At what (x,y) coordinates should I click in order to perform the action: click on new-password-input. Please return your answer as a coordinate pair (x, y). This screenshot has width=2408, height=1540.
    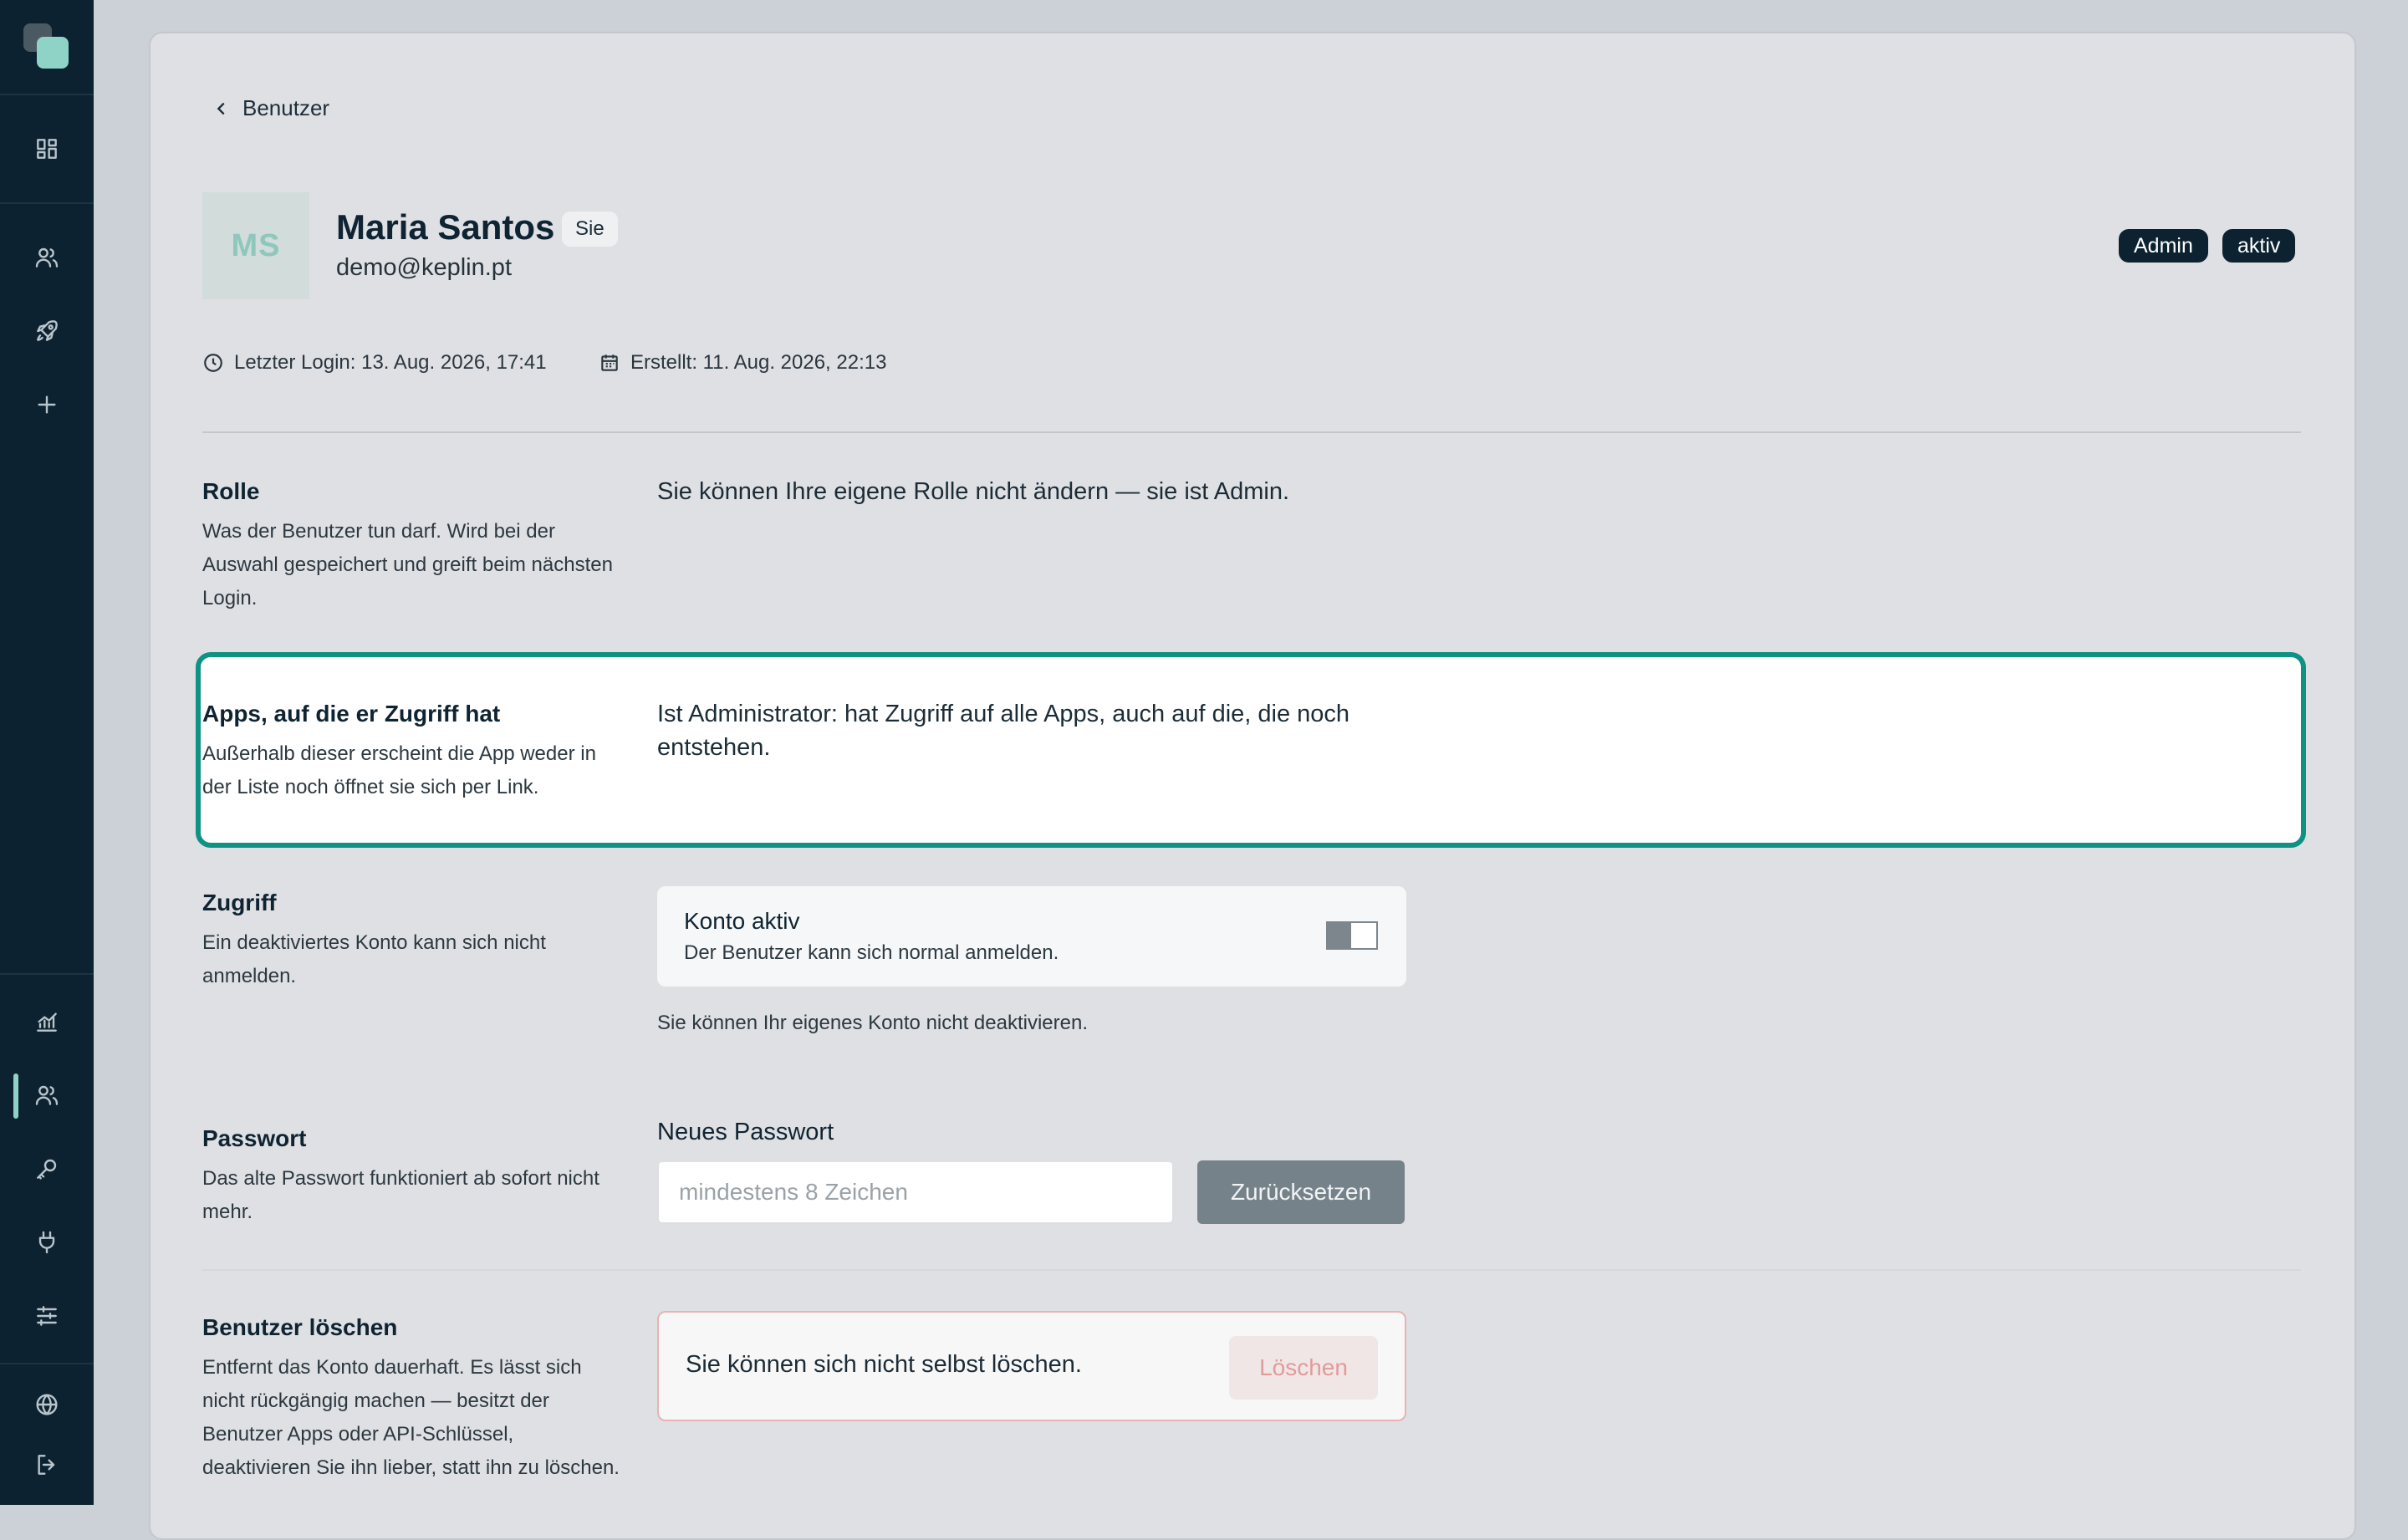
    Looking at the image, I should click on (915, 1192).